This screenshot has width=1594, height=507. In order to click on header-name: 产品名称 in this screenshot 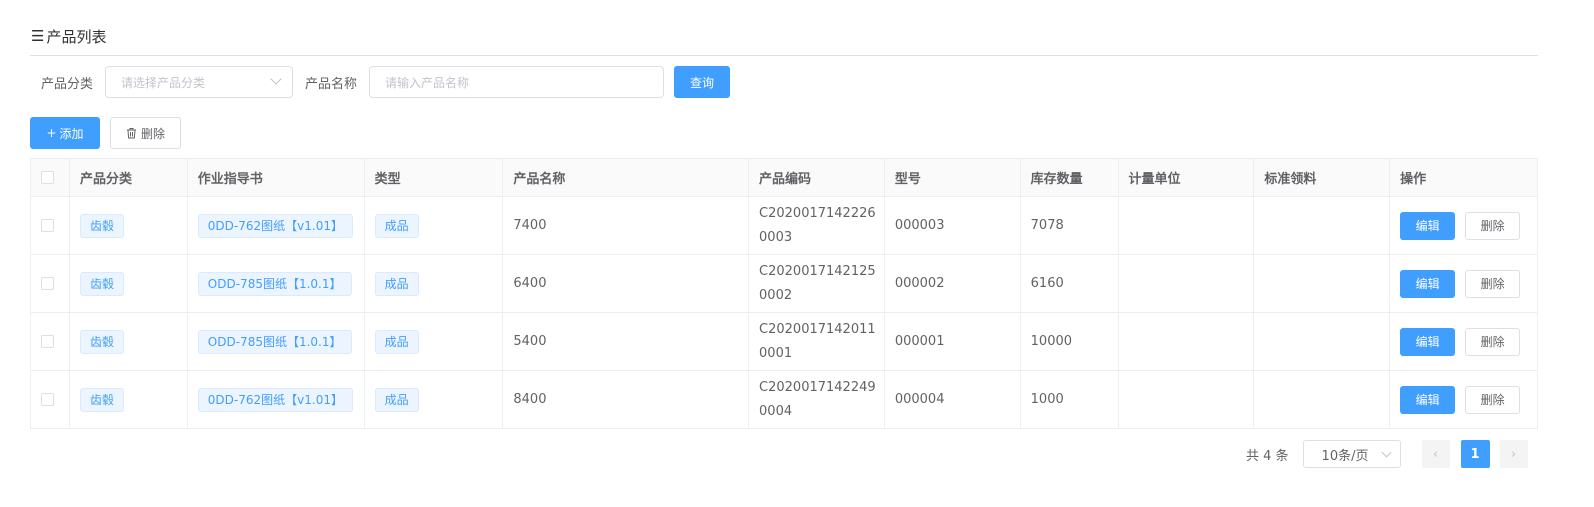, I will do `click(626, 177)`.